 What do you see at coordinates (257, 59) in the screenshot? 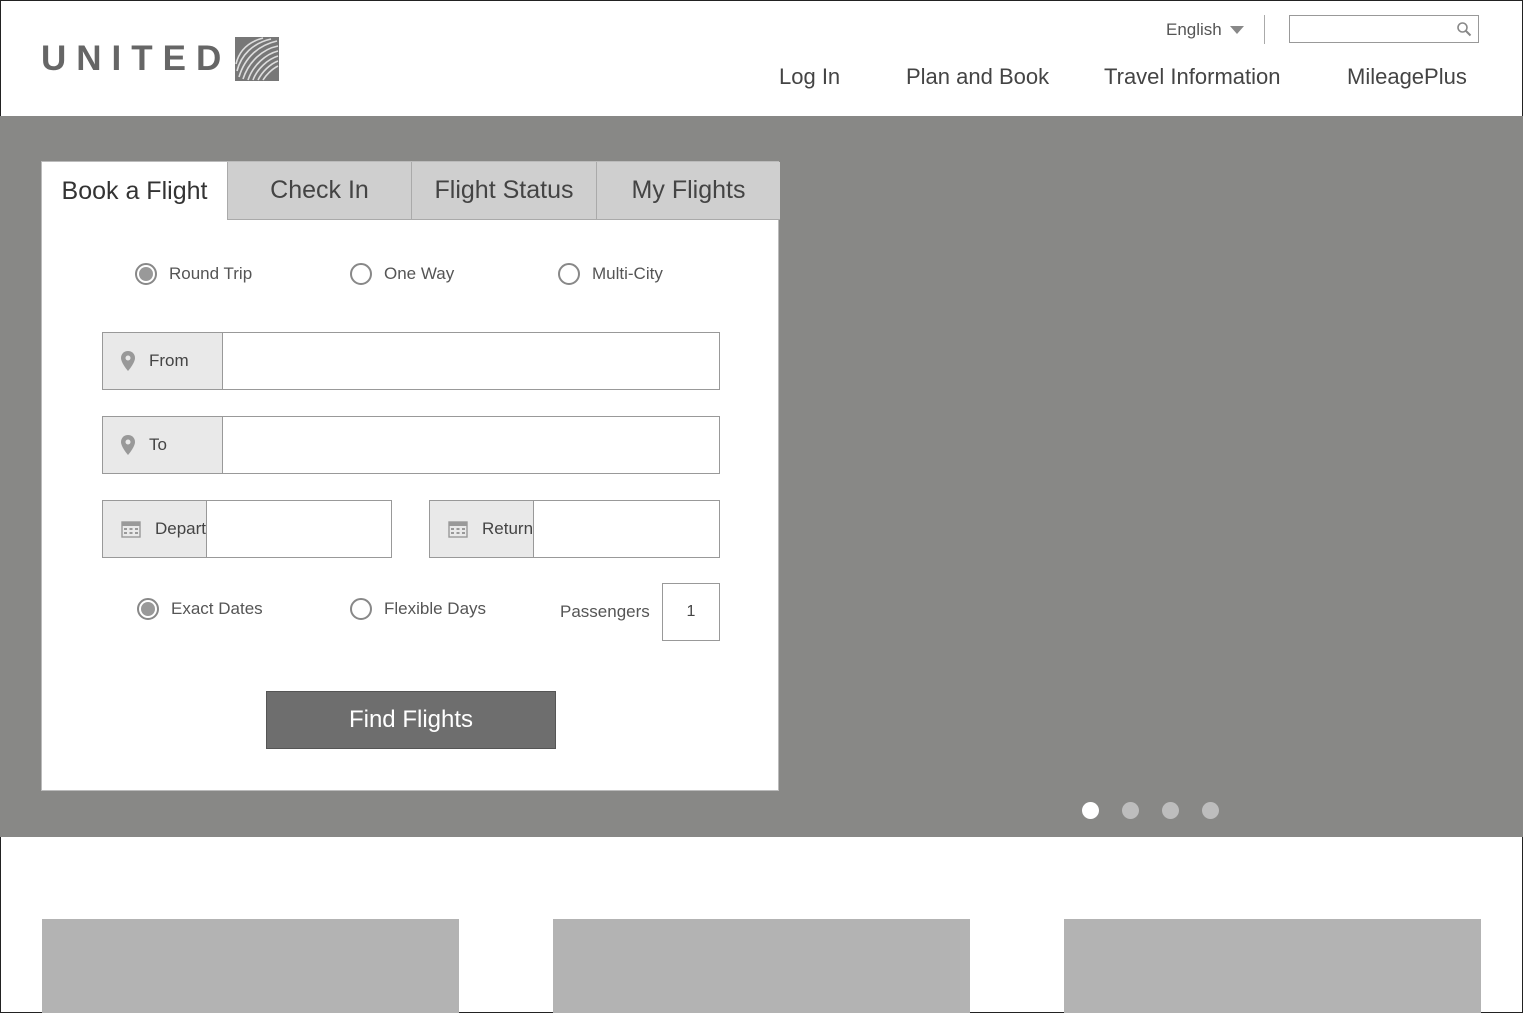
I see `globe-icon` at bounding box center [257, 59].